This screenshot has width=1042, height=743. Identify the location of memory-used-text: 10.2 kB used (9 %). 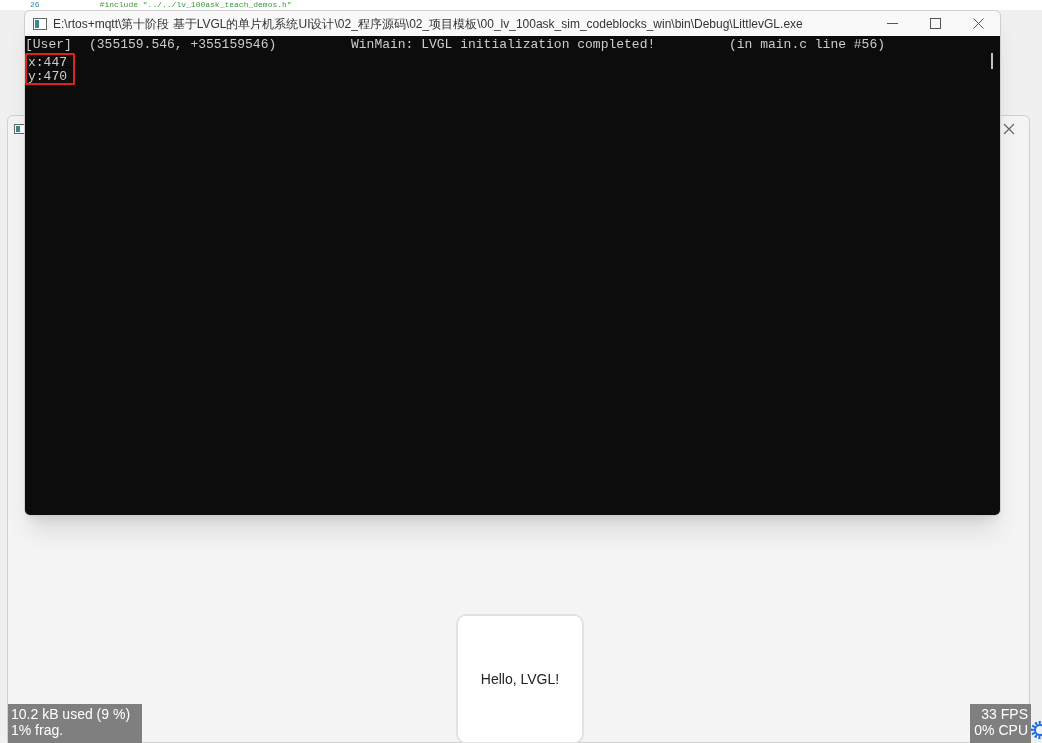
(71, 714).